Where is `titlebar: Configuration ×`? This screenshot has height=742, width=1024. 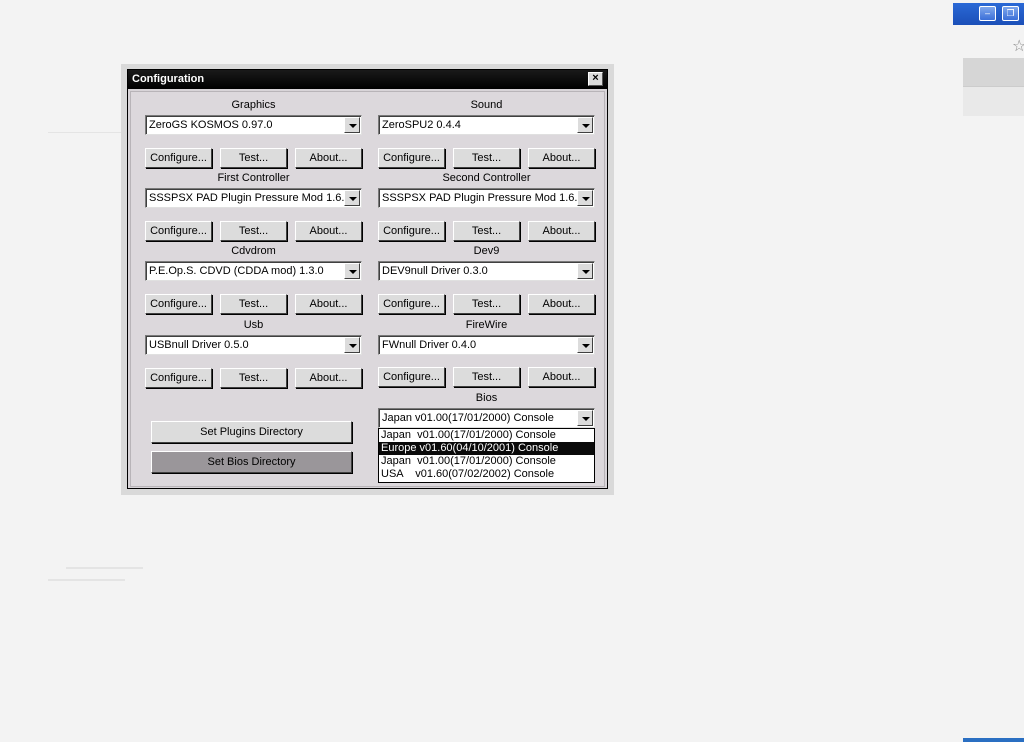
titlebar: Configuration × is located at coordinates (367, 79).